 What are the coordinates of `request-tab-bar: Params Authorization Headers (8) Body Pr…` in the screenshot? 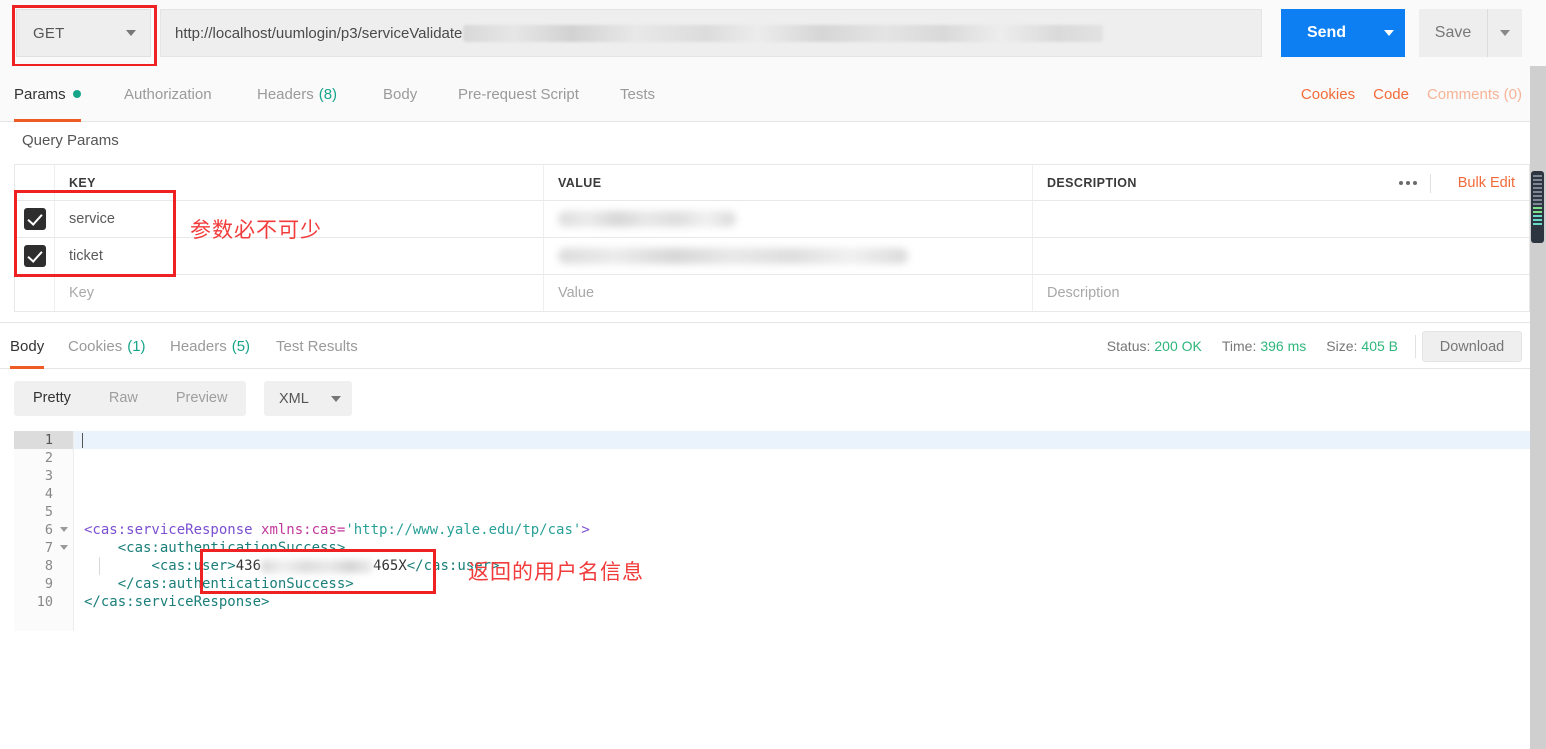 It's located at (773, 94).